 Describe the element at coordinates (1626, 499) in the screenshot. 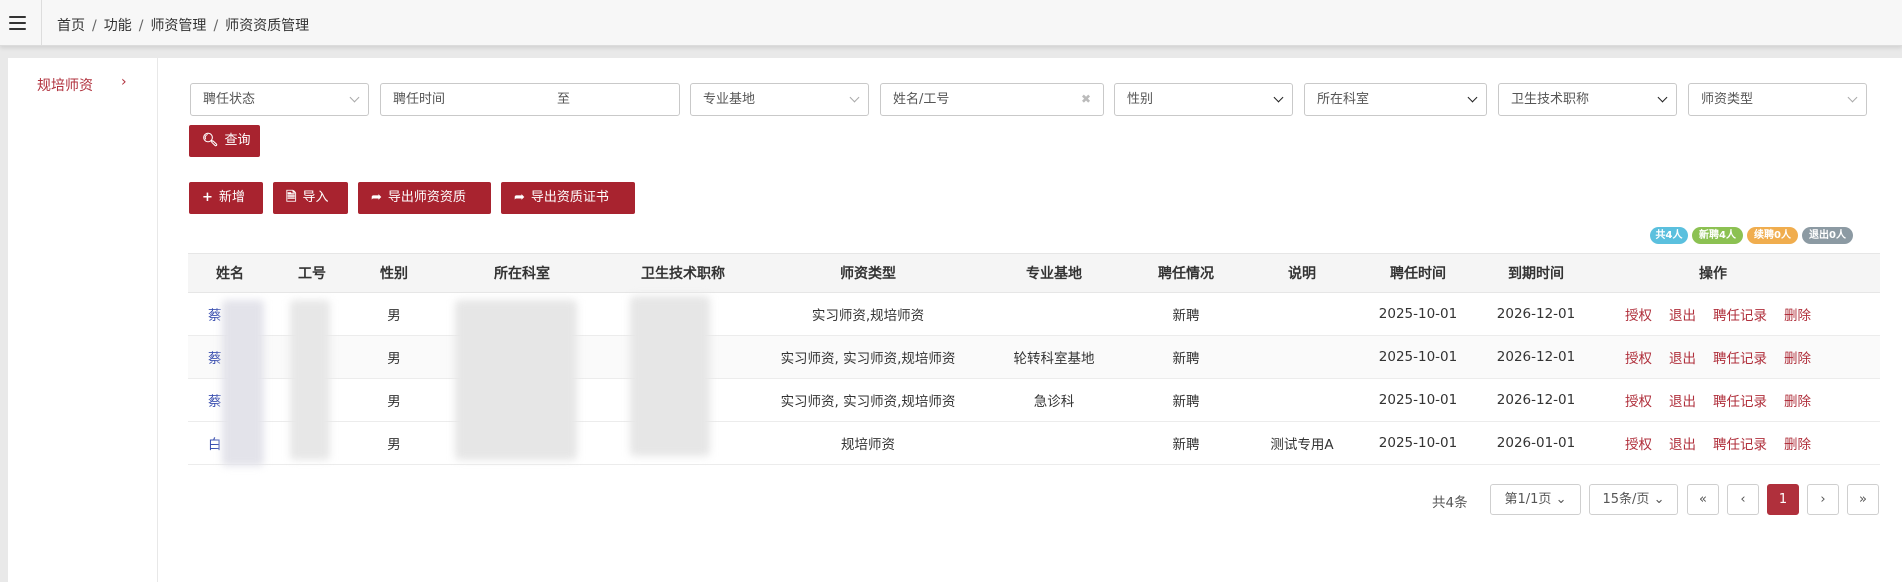

I see `page-size-label: 15条/页` at that location.